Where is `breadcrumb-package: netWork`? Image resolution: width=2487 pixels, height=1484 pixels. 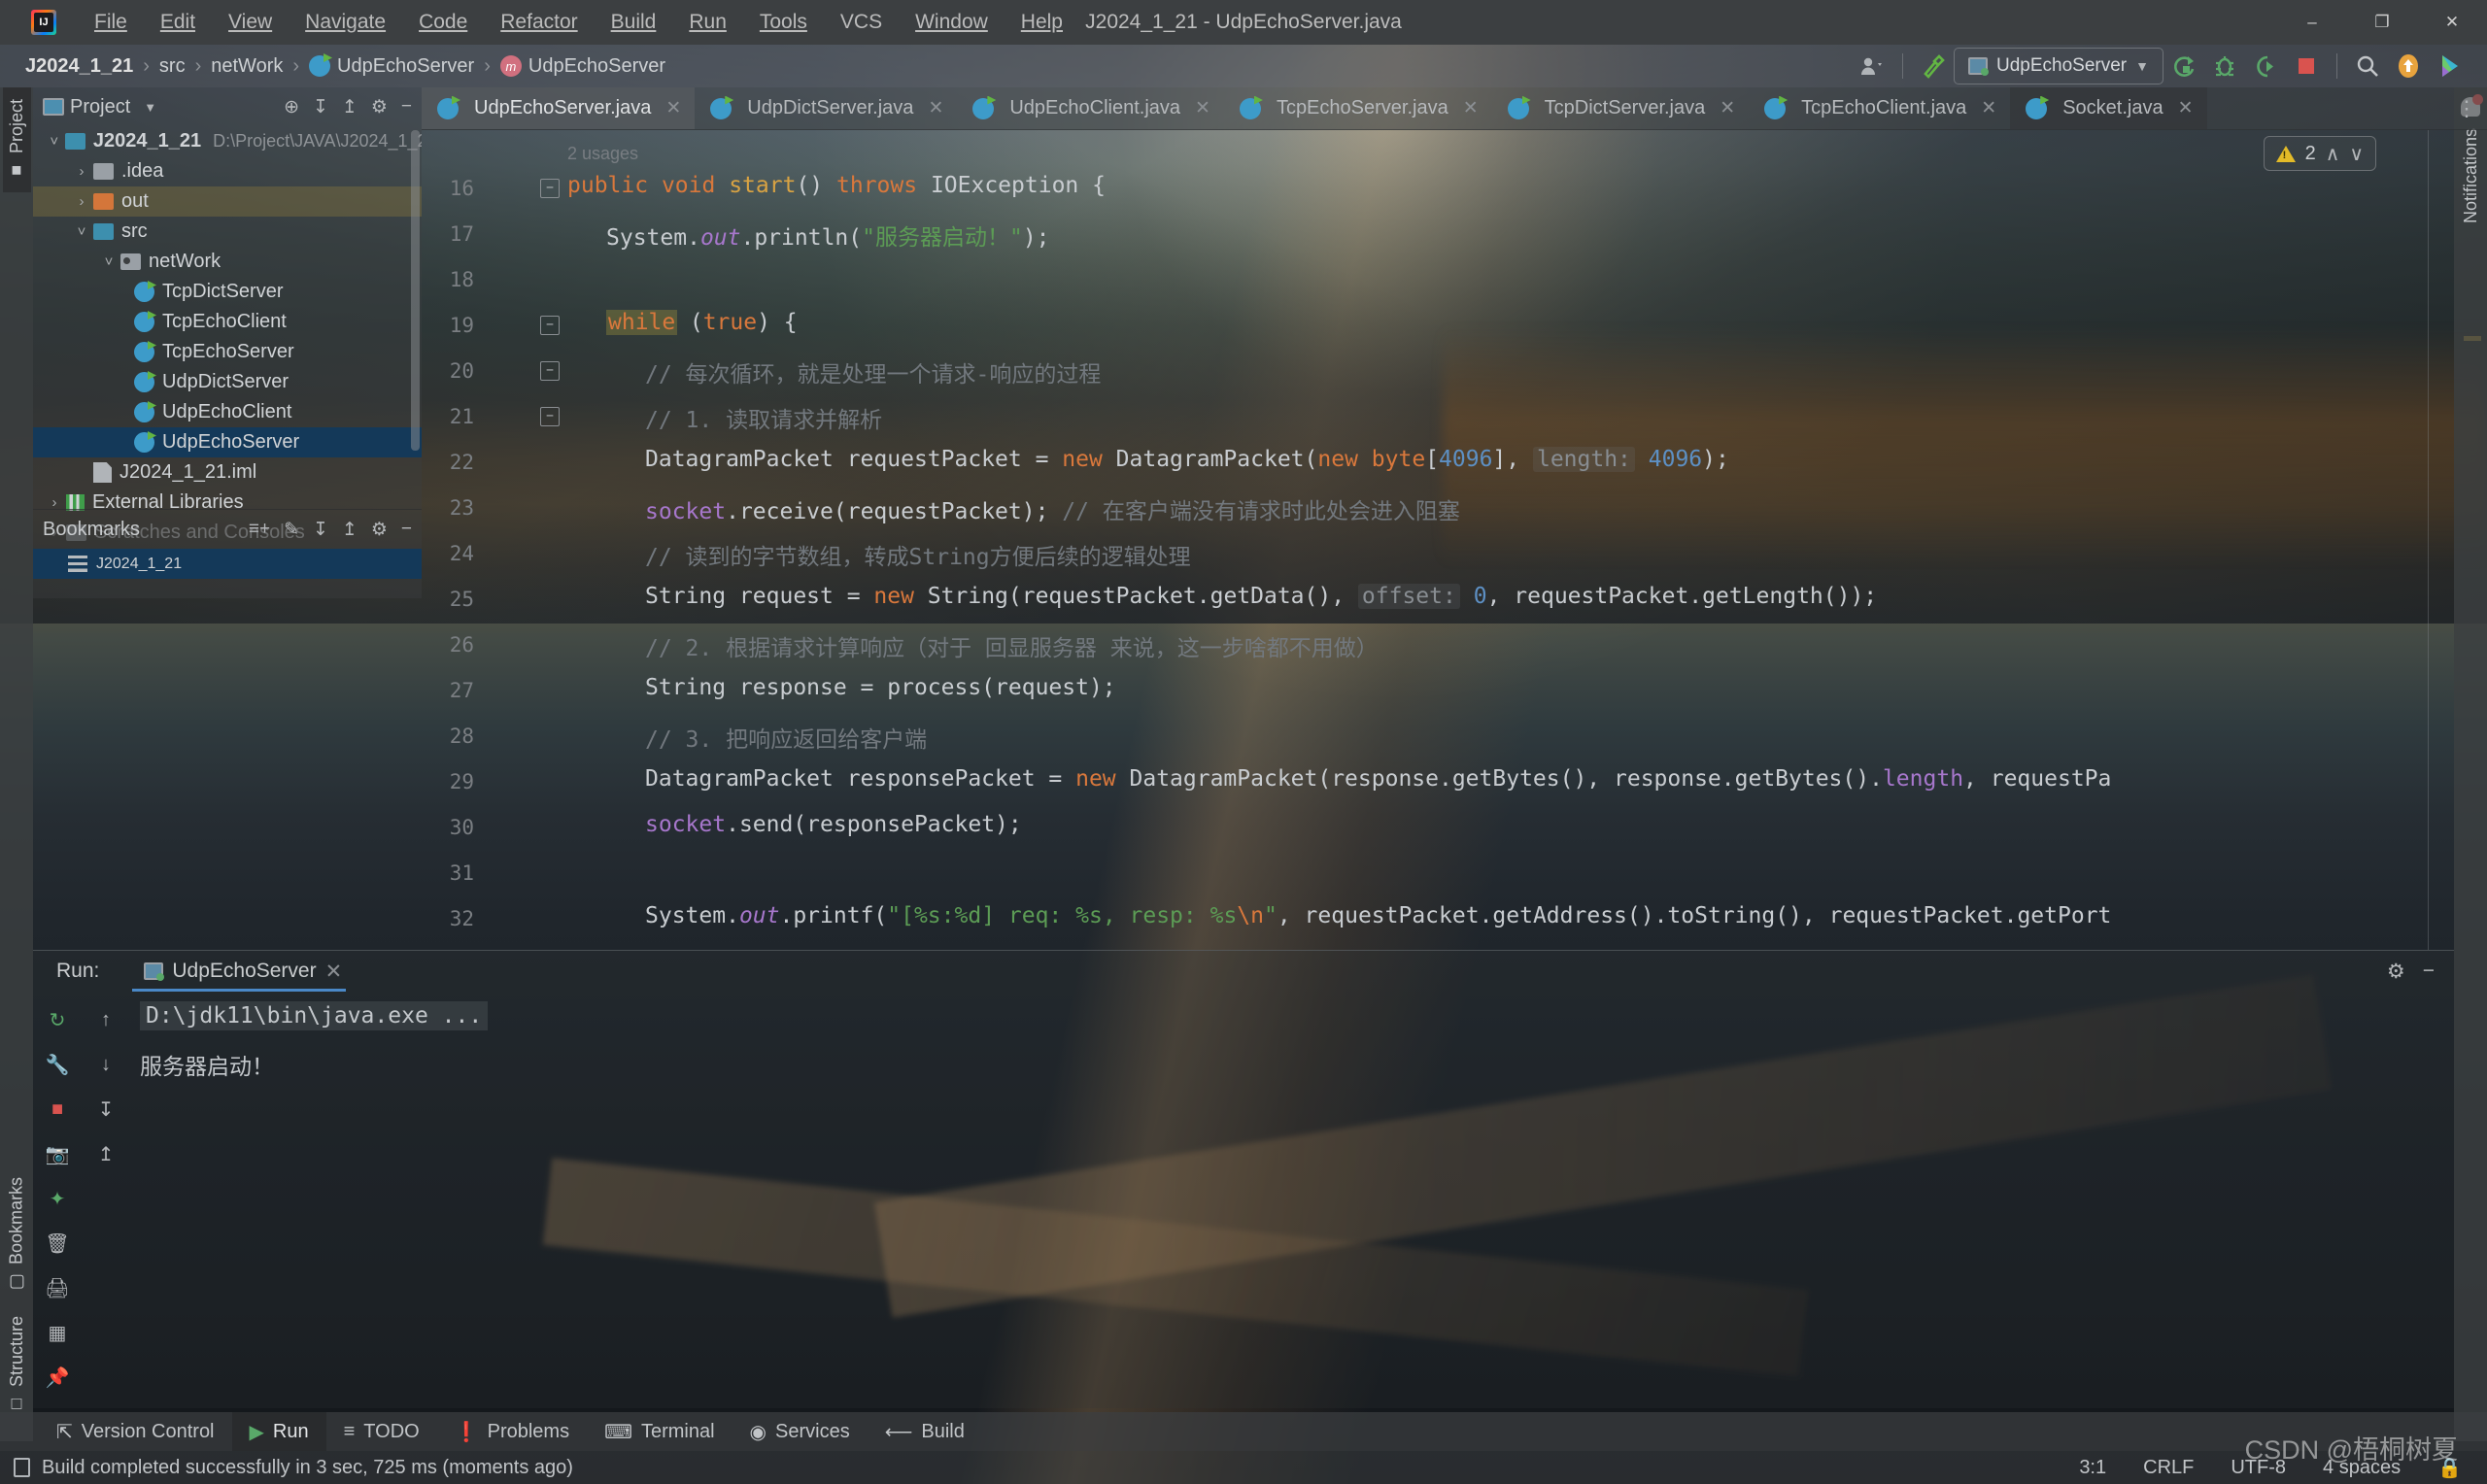
breadcrumb-package: netWork is located at coordinates (247, 66).